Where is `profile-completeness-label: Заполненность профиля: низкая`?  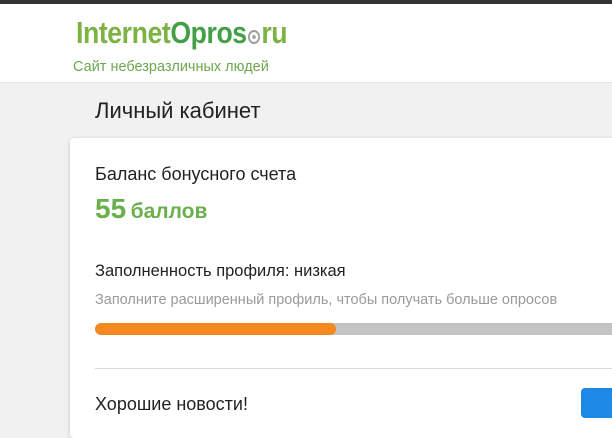
profile-completeness-label: Заполненность профиля: низкая is located at coordinates (220, 271).